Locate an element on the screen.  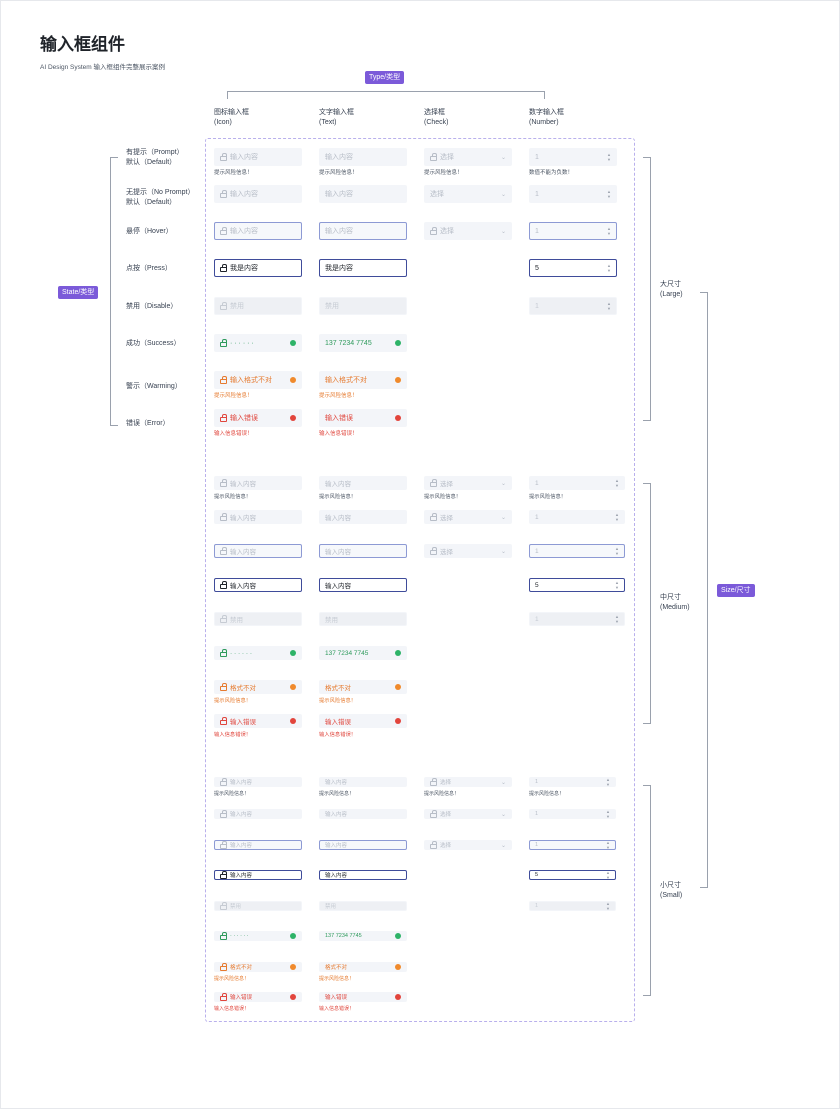
icon-input-press: 我是内容 is located at coordinates (258, 268).